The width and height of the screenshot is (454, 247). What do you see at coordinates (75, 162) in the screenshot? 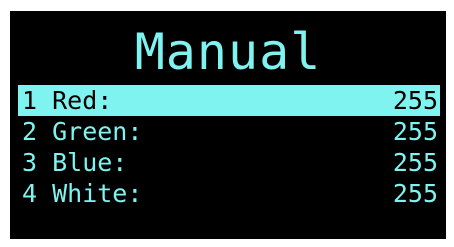
I see `menu-item-label: 3 Blue:` at bounding box center [75, 162].